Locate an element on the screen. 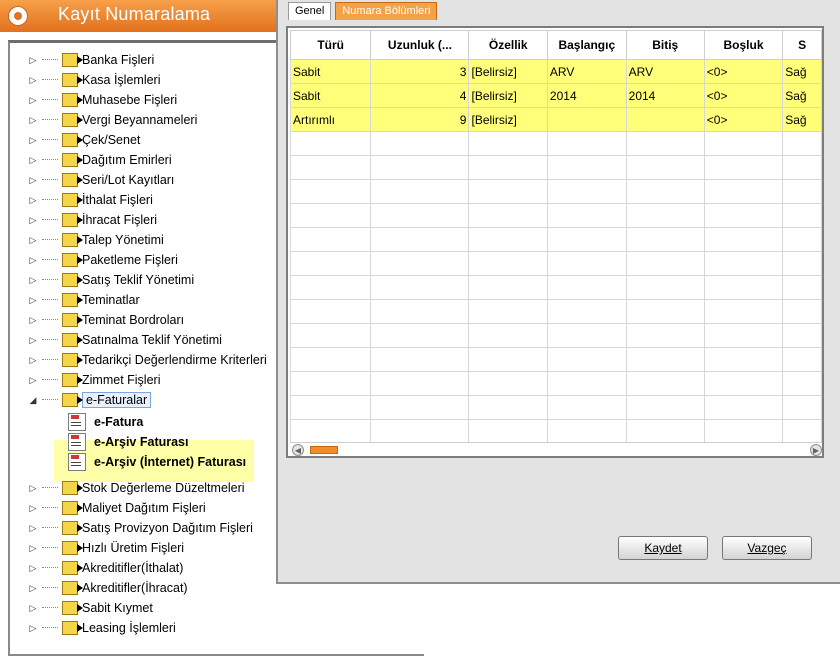  column-header-bitis: Bitiş is located at coordinates (665, 45).